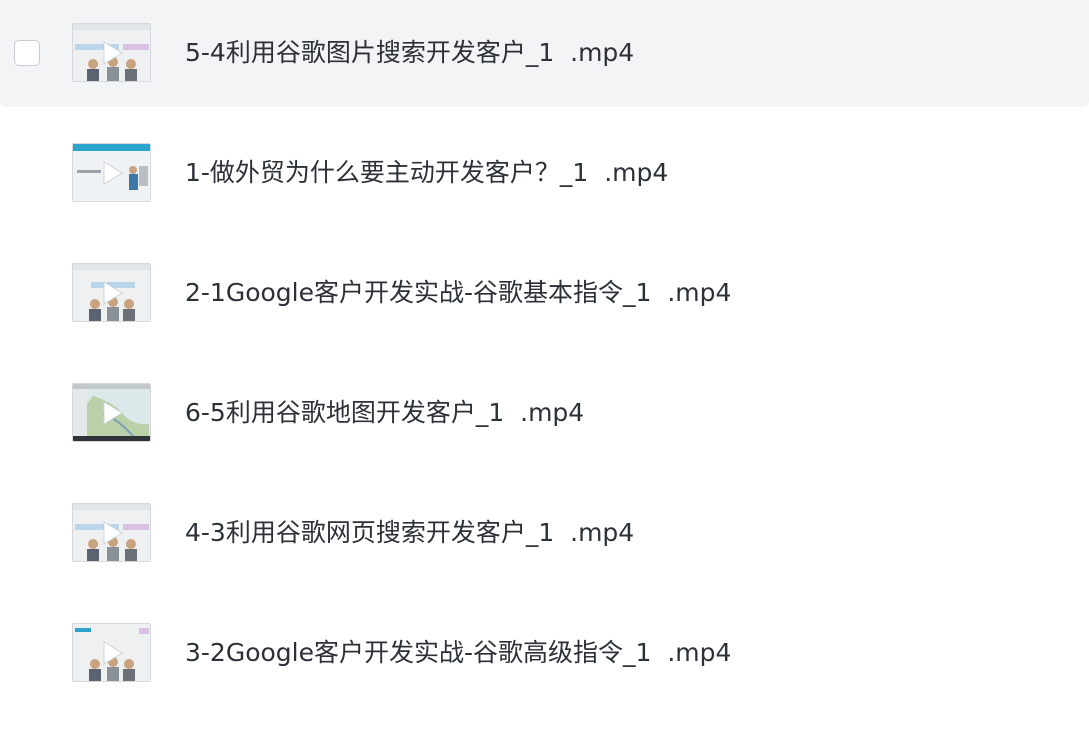 This screenshot has height=729, width=1089. What do you see at coordinates (458, 653) in the screenshot?
I see `file-name: 3-2Google客户开发实战-谷歌高级指令_1 .mp4` at bounding box center [458, 653].